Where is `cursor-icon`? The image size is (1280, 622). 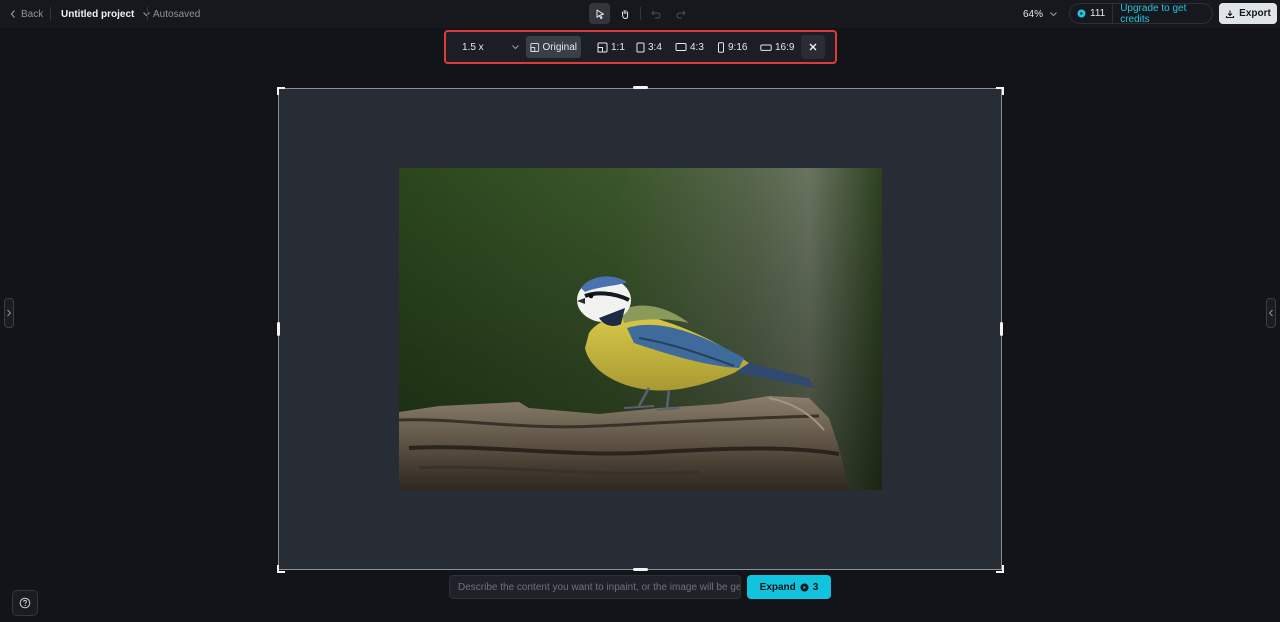 cursor-icon is located at coordinates (600, 14).